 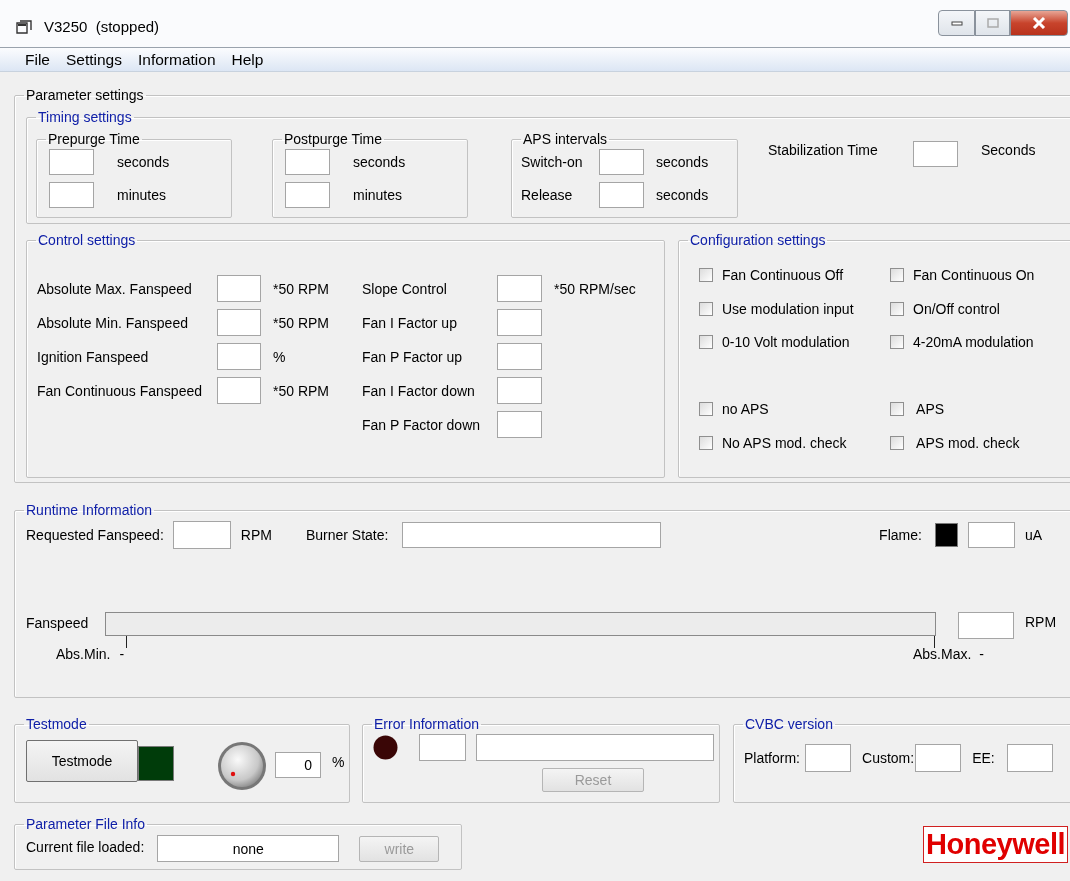 What do you see at coordinates (37, 59) in the screenshot?
I see `menu-item: File` at bounding box center [37, 59].